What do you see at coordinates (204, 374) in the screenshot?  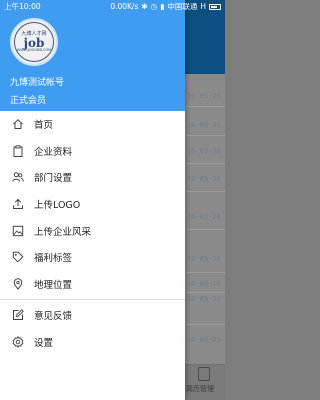 I see `resume-icon` at bounding box center [204, 374].